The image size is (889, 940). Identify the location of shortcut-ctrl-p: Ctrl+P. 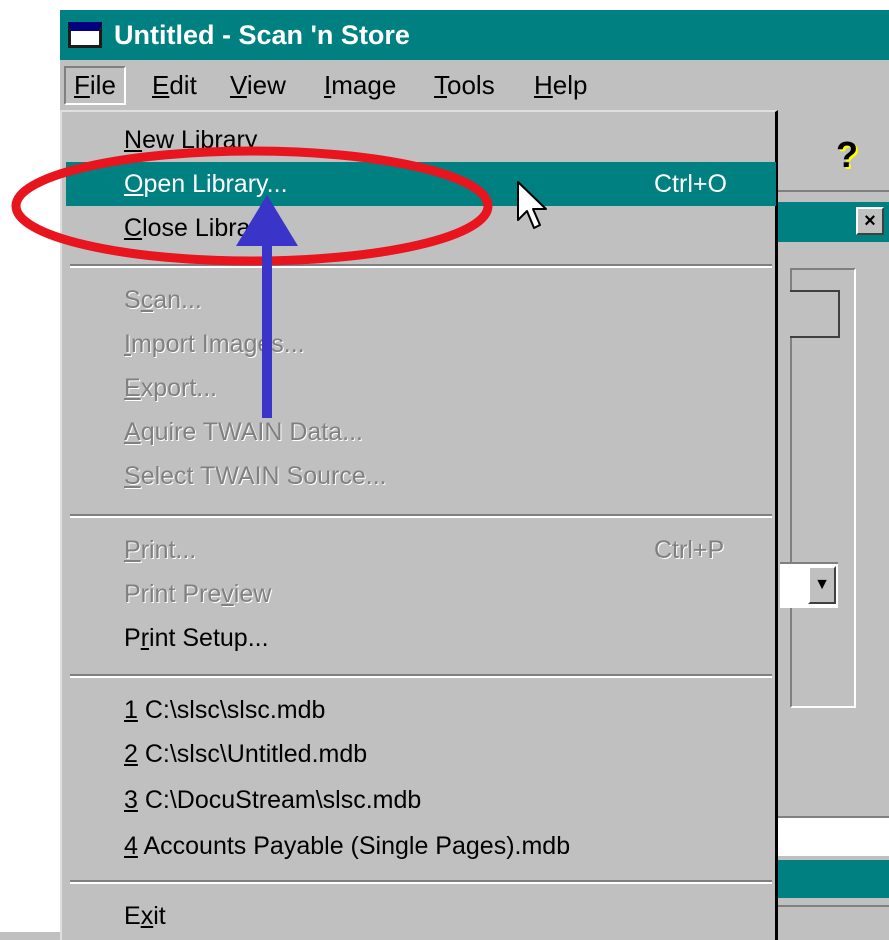
(689, 550).